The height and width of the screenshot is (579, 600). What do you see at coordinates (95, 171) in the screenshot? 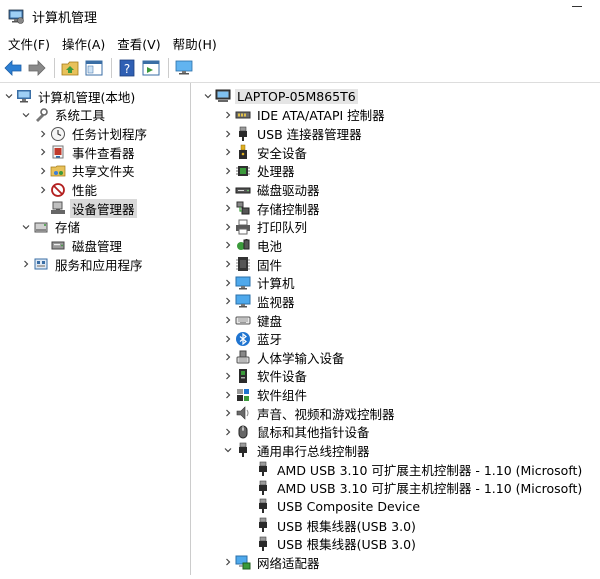
I see `console-tree-node: 共享文件夹` at bounding box center [95, 171].